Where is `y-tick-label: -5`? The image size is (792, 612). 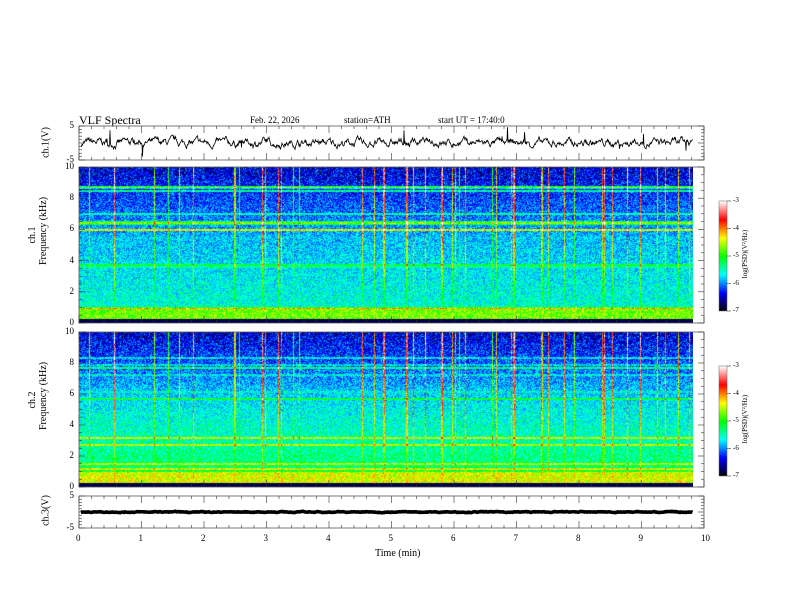
y-tick-label: -5 is located at coordinates (70, 527).